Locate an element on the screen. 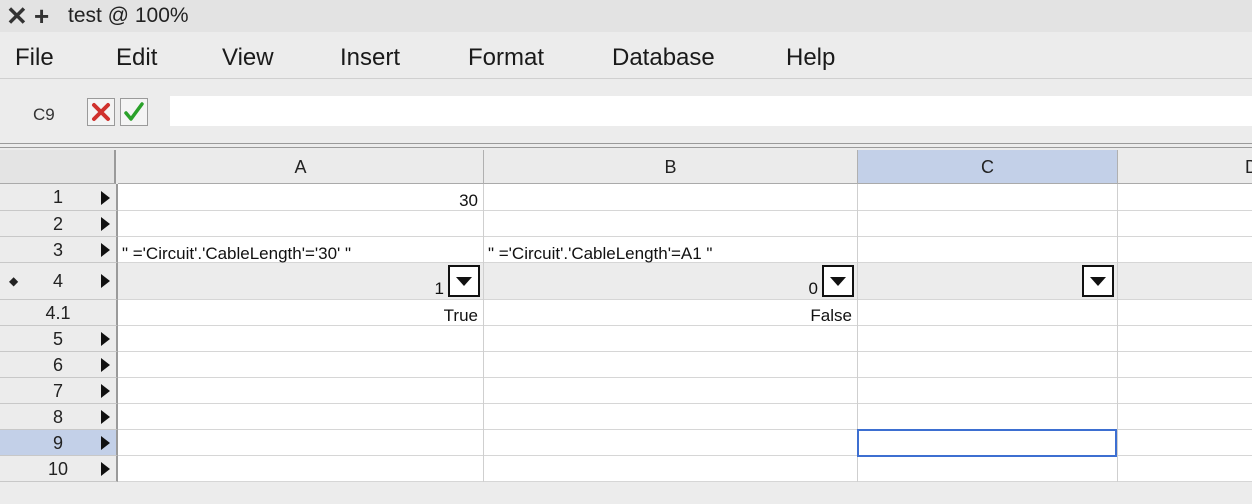 The image size is (1252, 504). row-header-7: 7 is located at coordinates (59, 391).